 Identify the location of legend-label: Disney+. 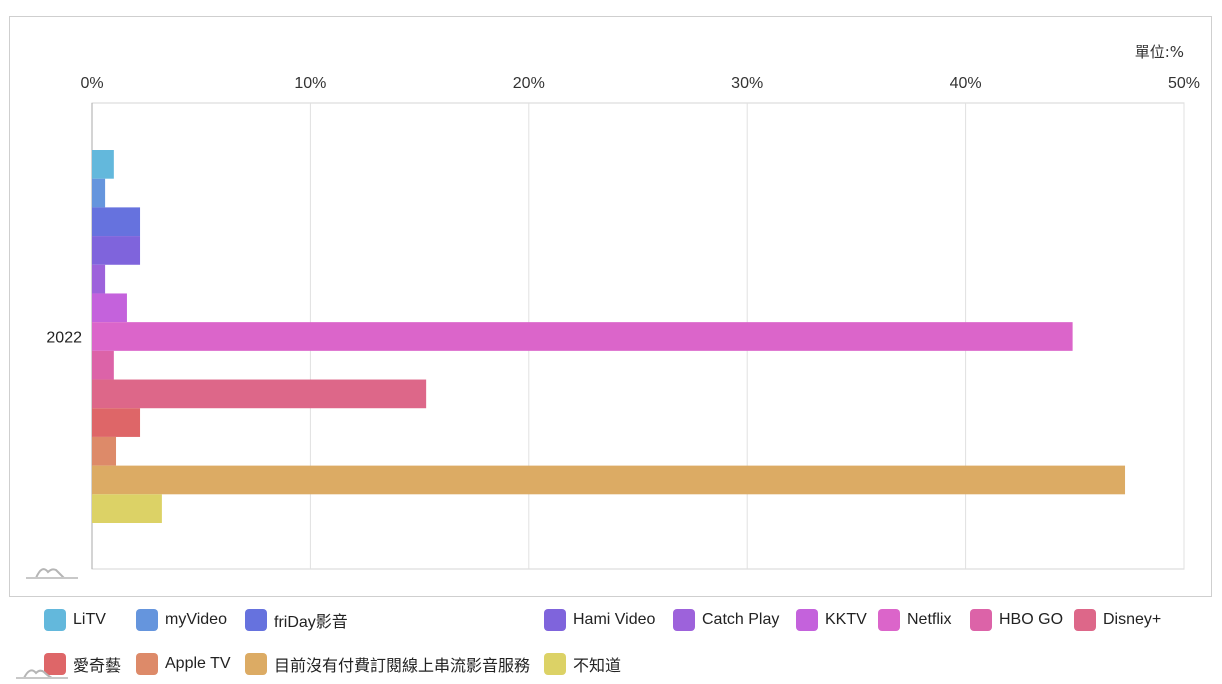
(1132, 619).